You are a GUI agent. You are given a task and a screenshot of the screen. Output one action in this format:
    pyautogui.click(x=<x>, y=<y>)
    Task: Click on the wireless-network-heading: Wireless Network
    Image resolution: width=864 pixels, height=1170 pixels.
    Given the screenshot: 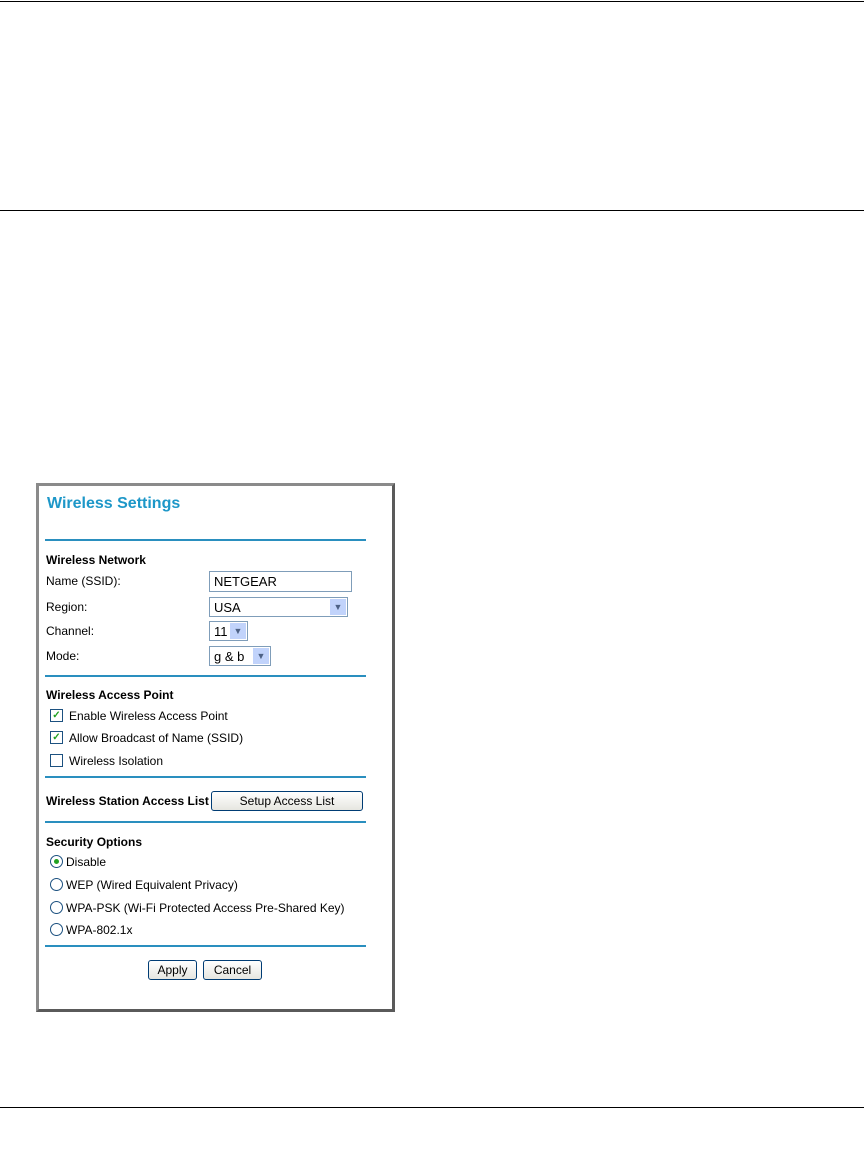 What is the action you would take?
    pyautogui.click(x=96, y=560)
    